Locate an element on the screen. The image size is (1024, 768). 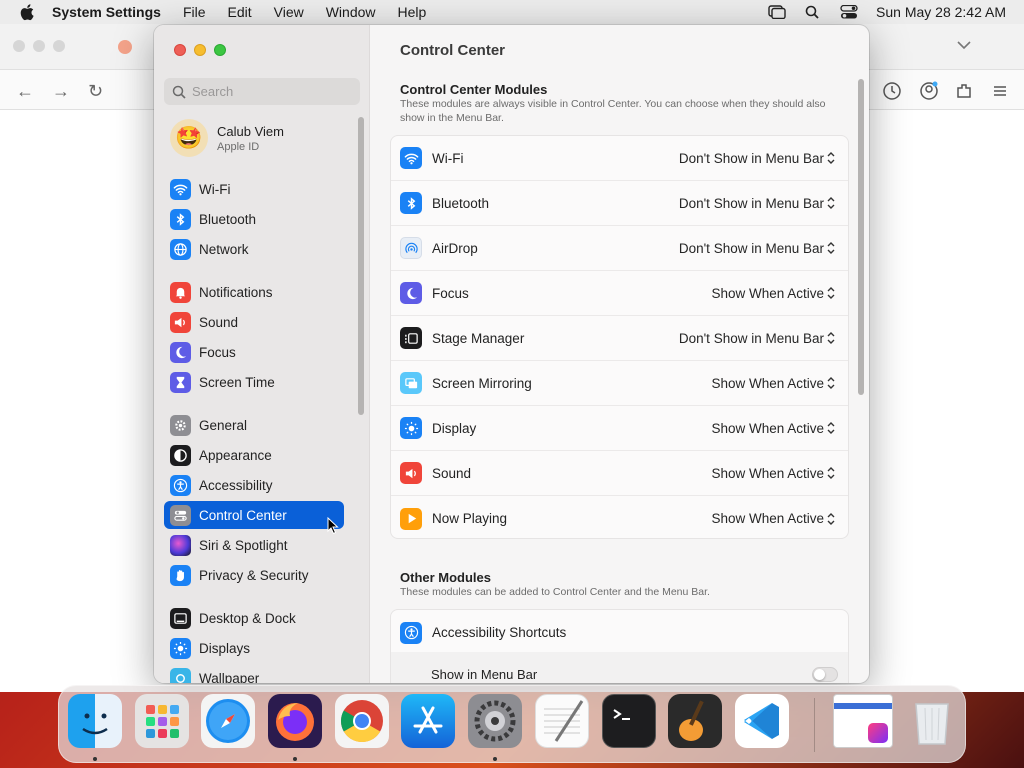
menu-help: Help is located at coordinates (412, 12).